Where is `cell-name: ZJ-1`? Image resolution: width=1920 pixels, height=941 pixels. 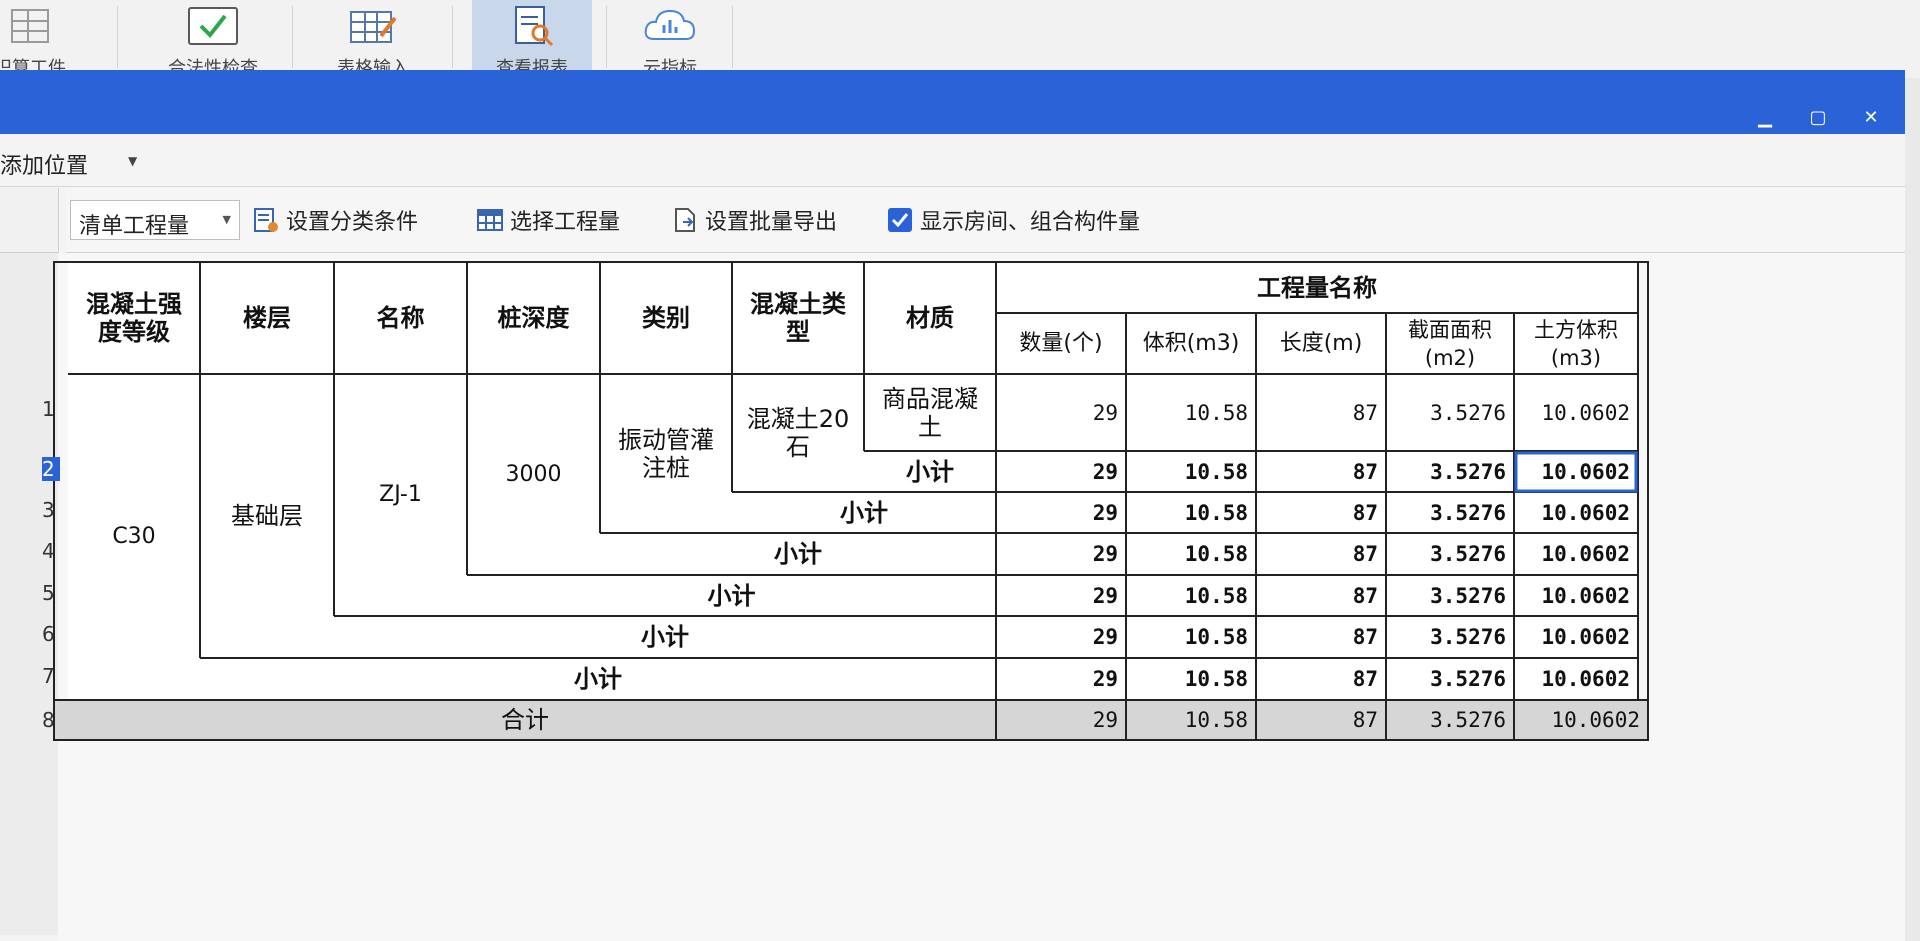 cell-name: ZJ-1 is located at coordinates (400, 495).